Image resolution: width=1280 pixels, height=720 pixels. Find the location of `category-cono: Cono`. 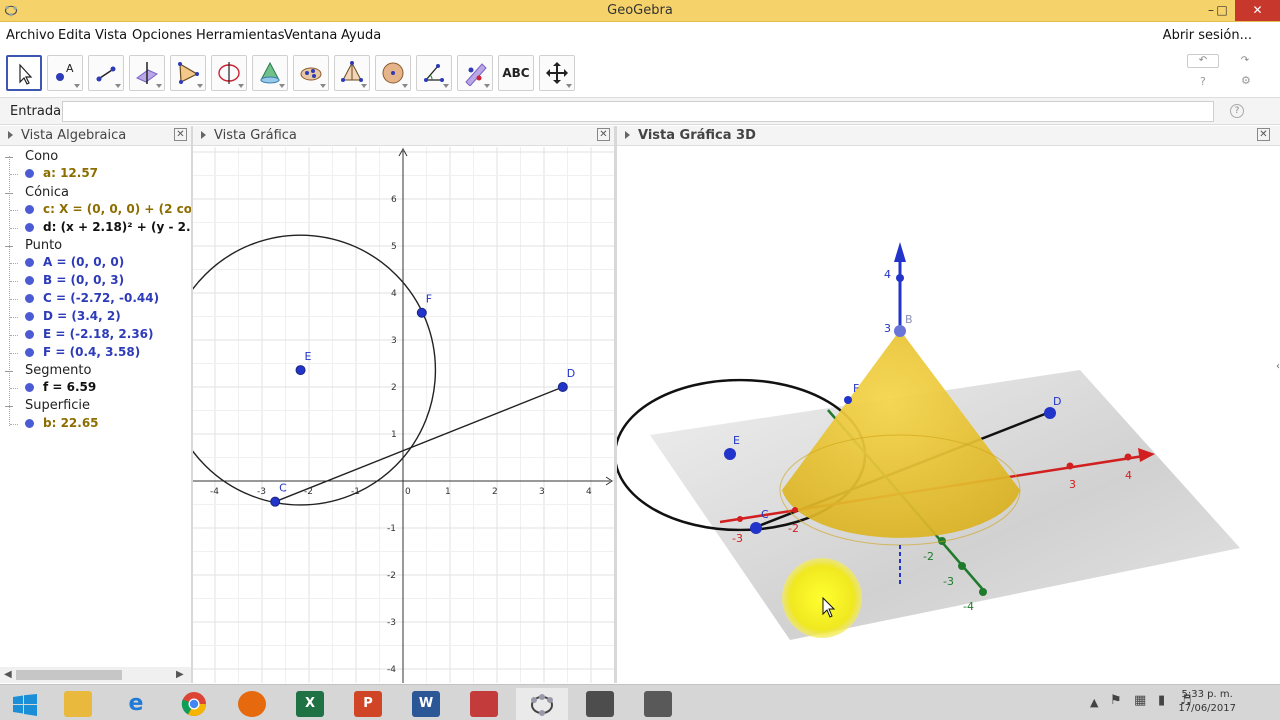

category-cono: Cono is located at coordinates (95, 157).